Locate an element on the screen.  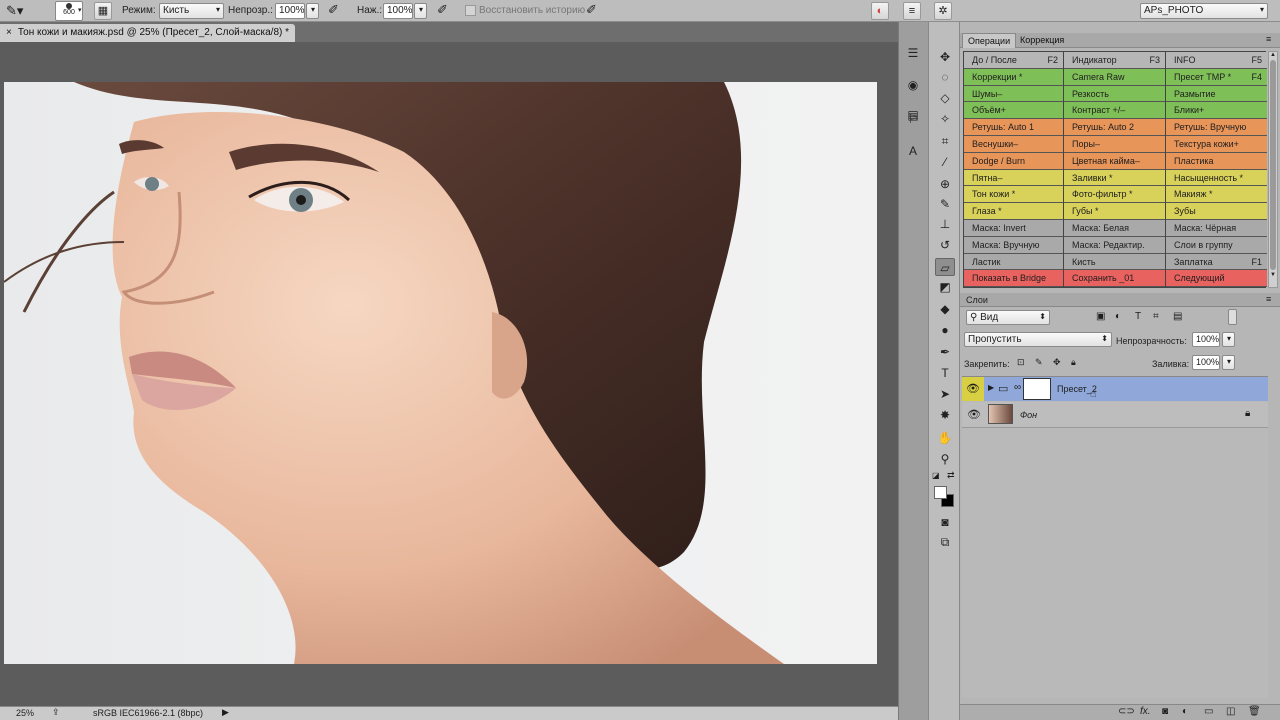
operation-button: Ретушь: Auto 2 is located at coordinates (1114, 127).